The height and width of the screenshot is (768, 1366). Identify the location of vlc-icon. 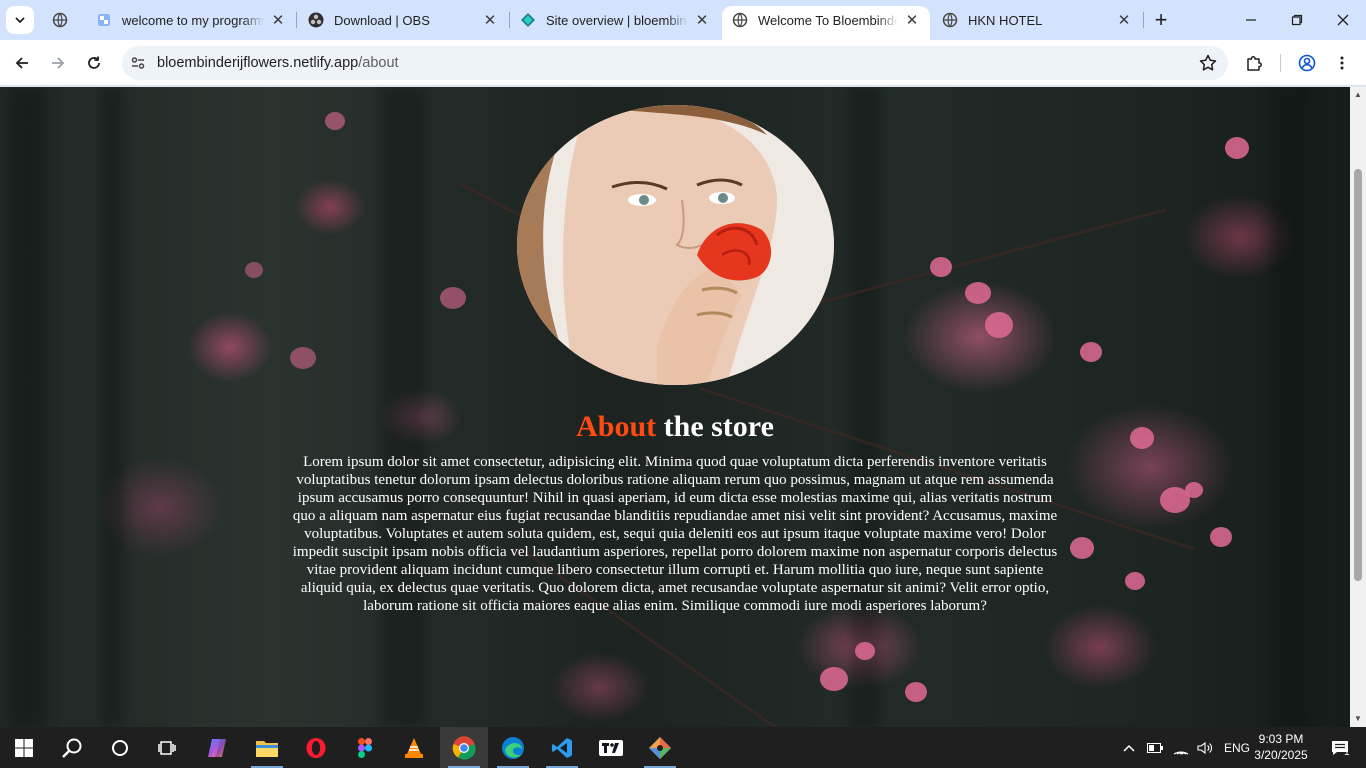
(414, 747).